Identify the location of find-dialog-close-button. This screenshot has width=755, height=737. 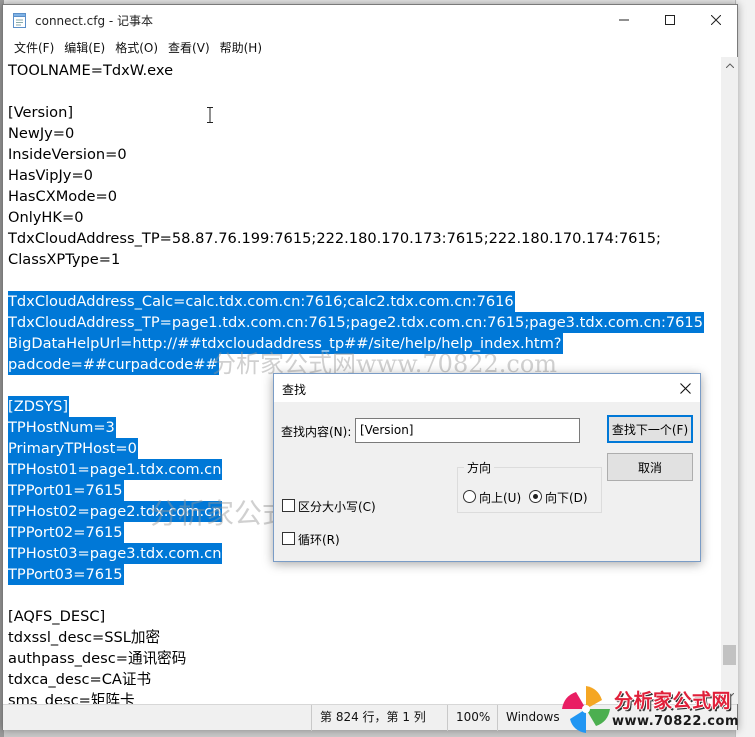
(685, 388).